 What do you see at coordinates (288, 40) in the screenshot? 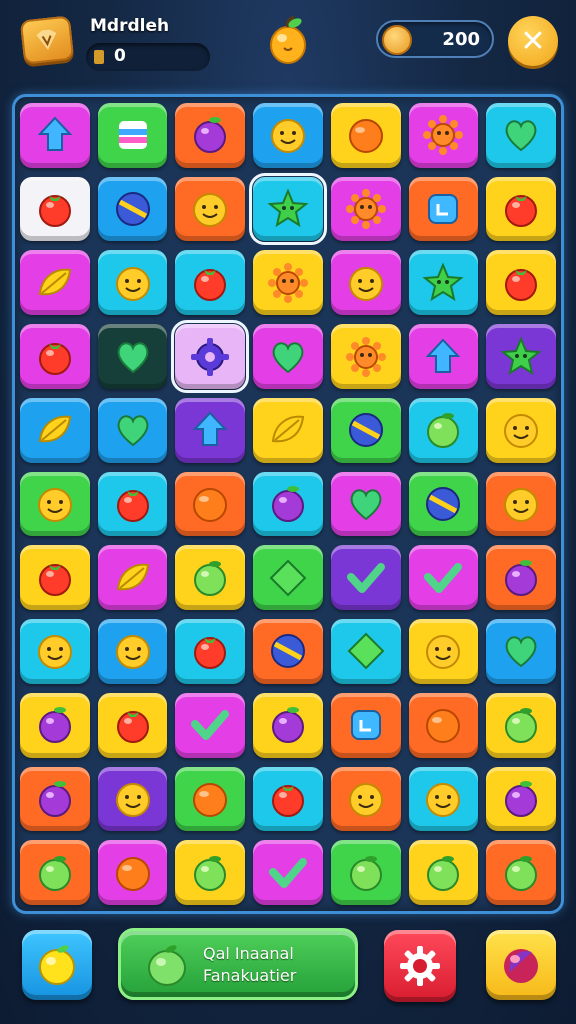
I see `orange-fruit-icon` at bounding box center [288, 40].